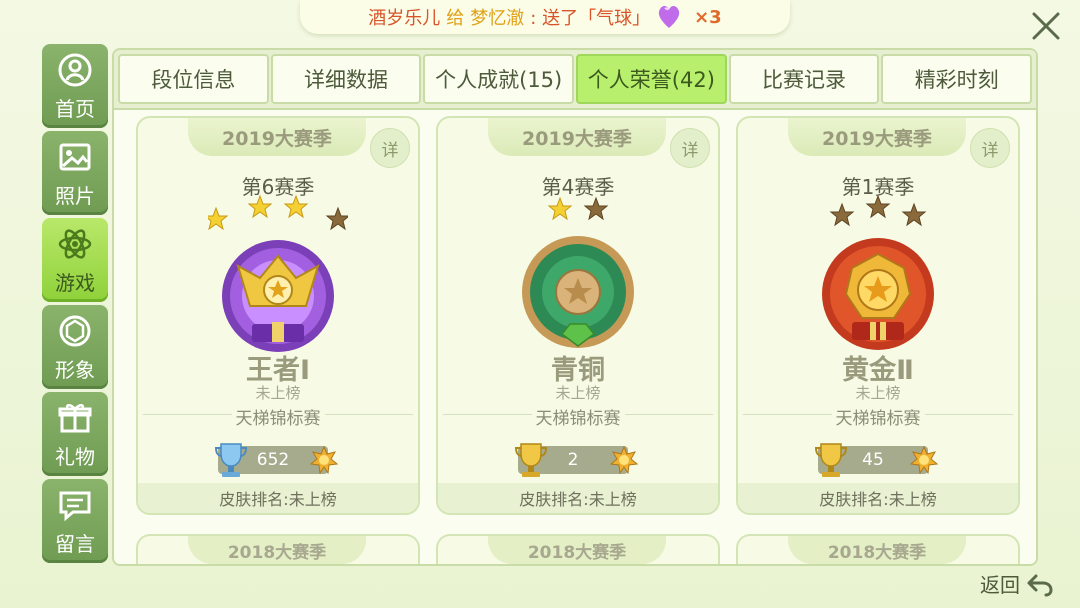 The image size is (1080, 608). What do you see at coordinates (497, 18) in the screenshot?
I see `recipient-name: 梦忆澈` at bounding box center [497, 18].